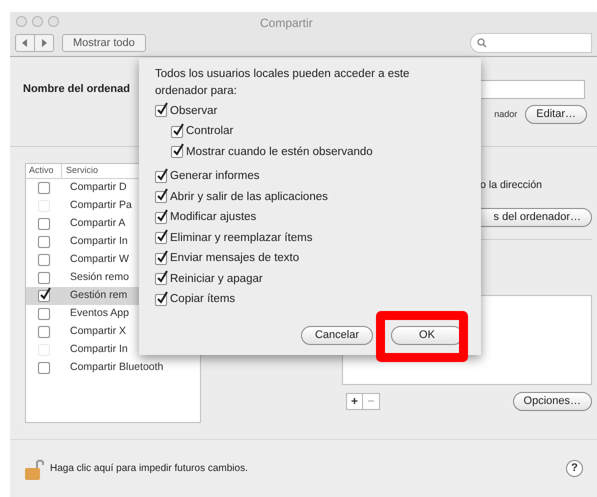  Describe the element at coordinates (98, 188) in the screenshot. I see `service-name: Compartir D` at that location.